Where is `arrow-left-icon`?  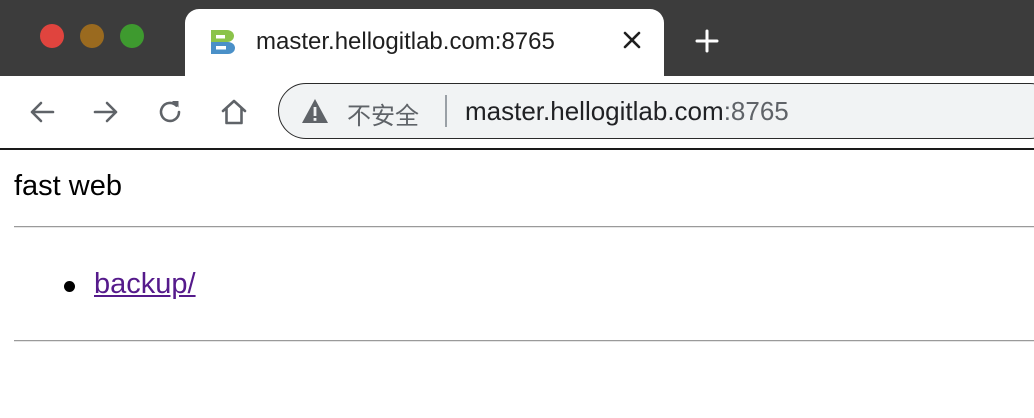
arrow-left-icon is located at coordinates (42, 112).